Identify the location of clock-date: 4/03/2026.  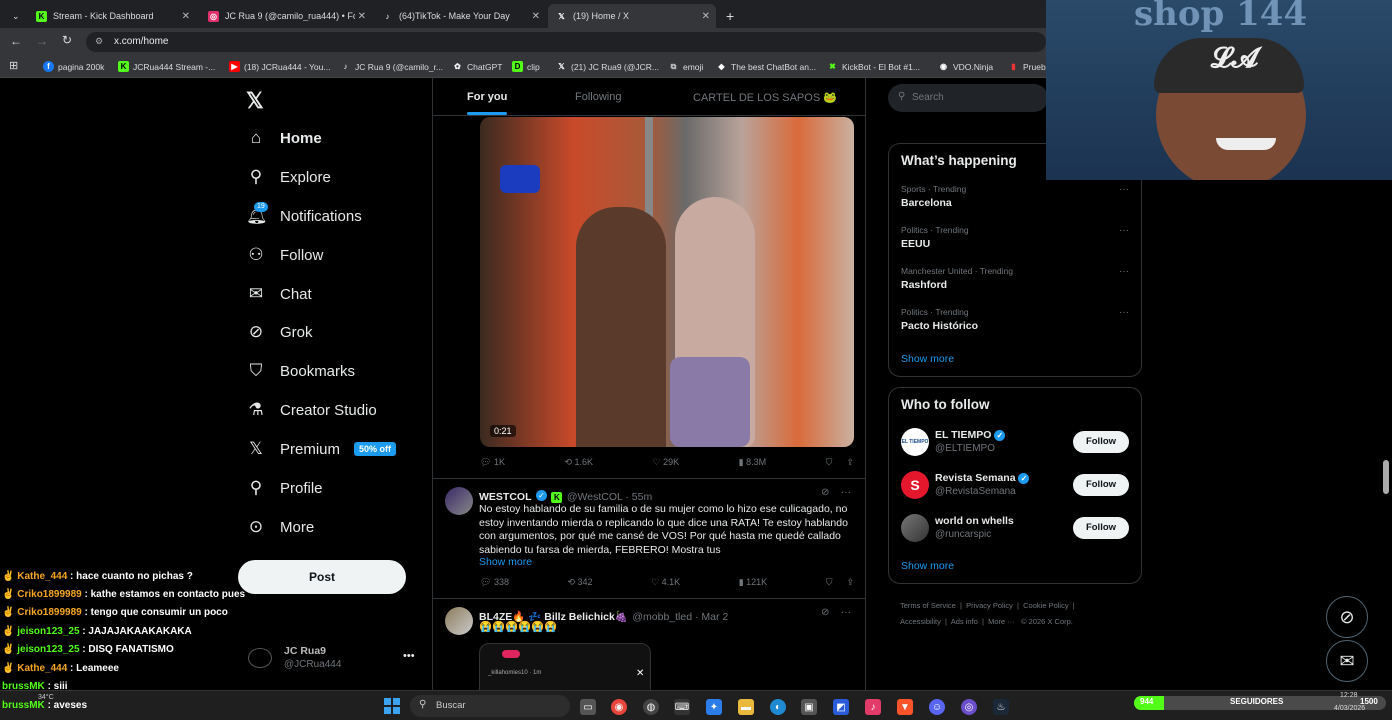
(1349, 708).